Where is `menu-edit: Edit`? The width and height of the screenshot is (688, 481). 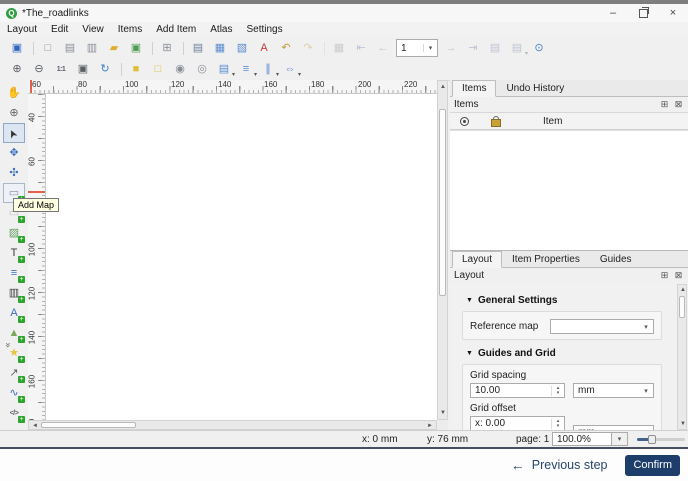
menu-edit: Edit is located at coordinates (59, 29).